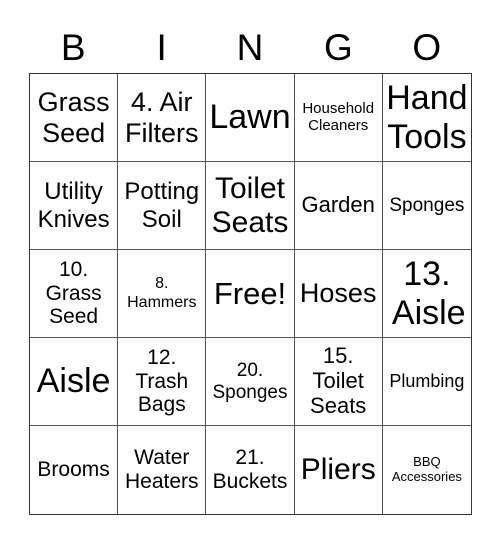 This screenshot has width=500, height=544. I want to click on bingo-cell: Pliers, so click(339, 470).